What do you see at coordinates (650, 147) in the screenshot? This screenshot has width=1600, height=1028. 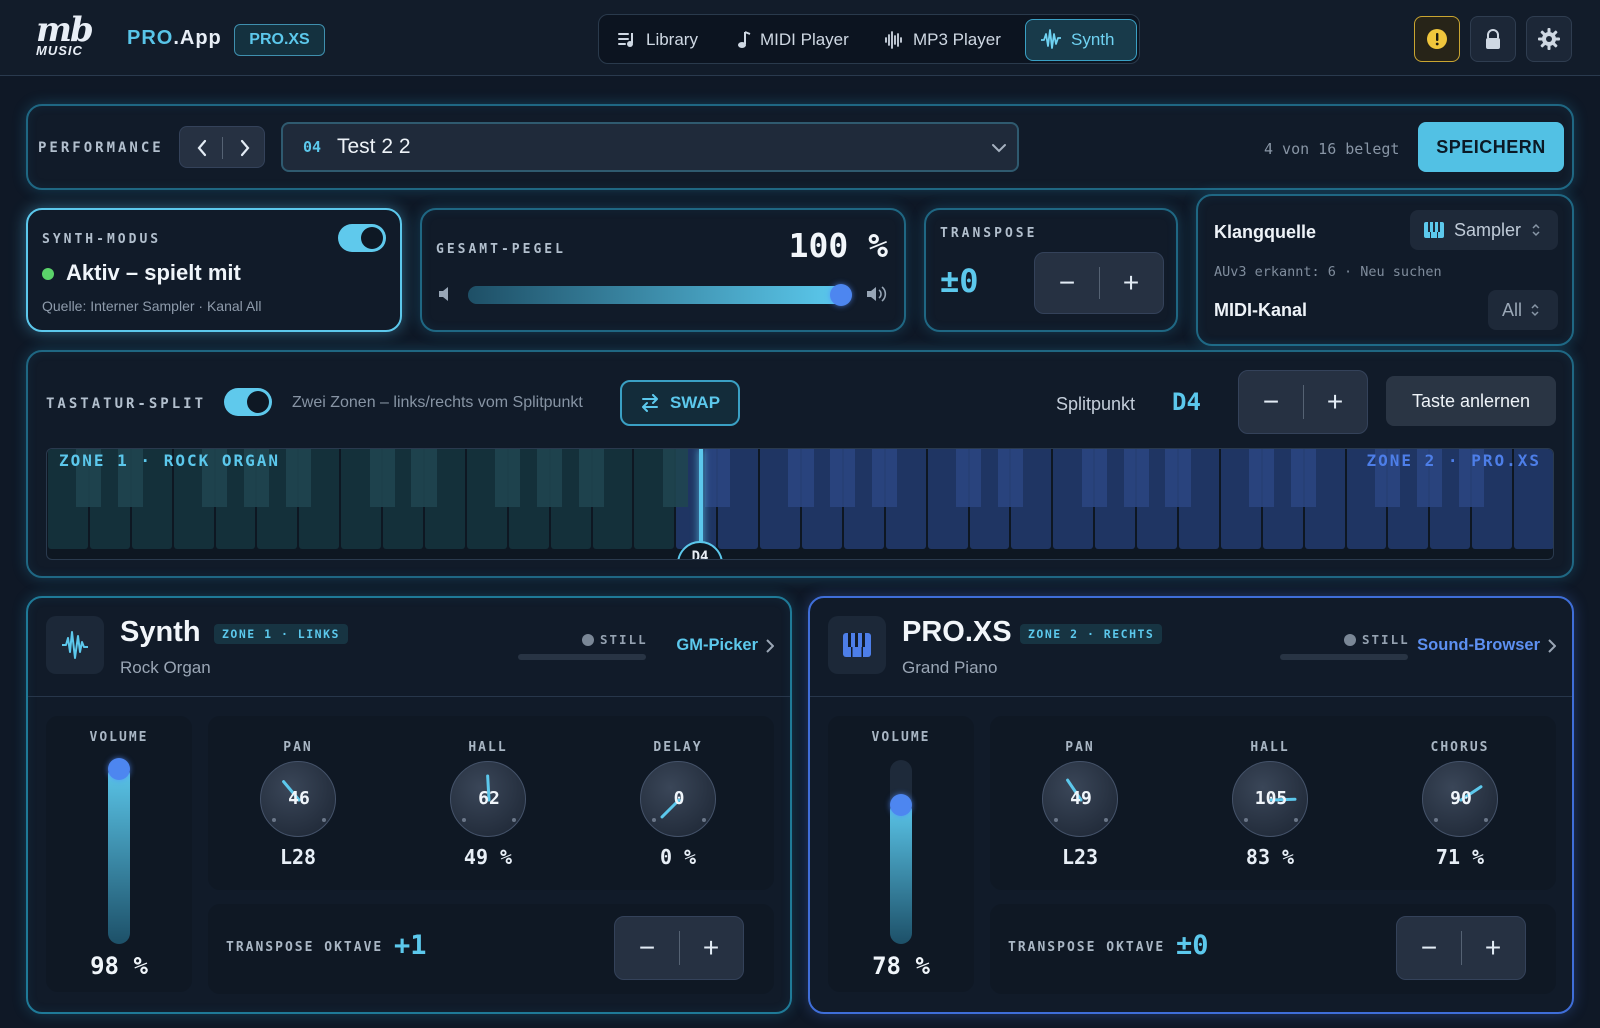 I see `performance-select: 04 Test 2 2` at bounding box center [650, 147].